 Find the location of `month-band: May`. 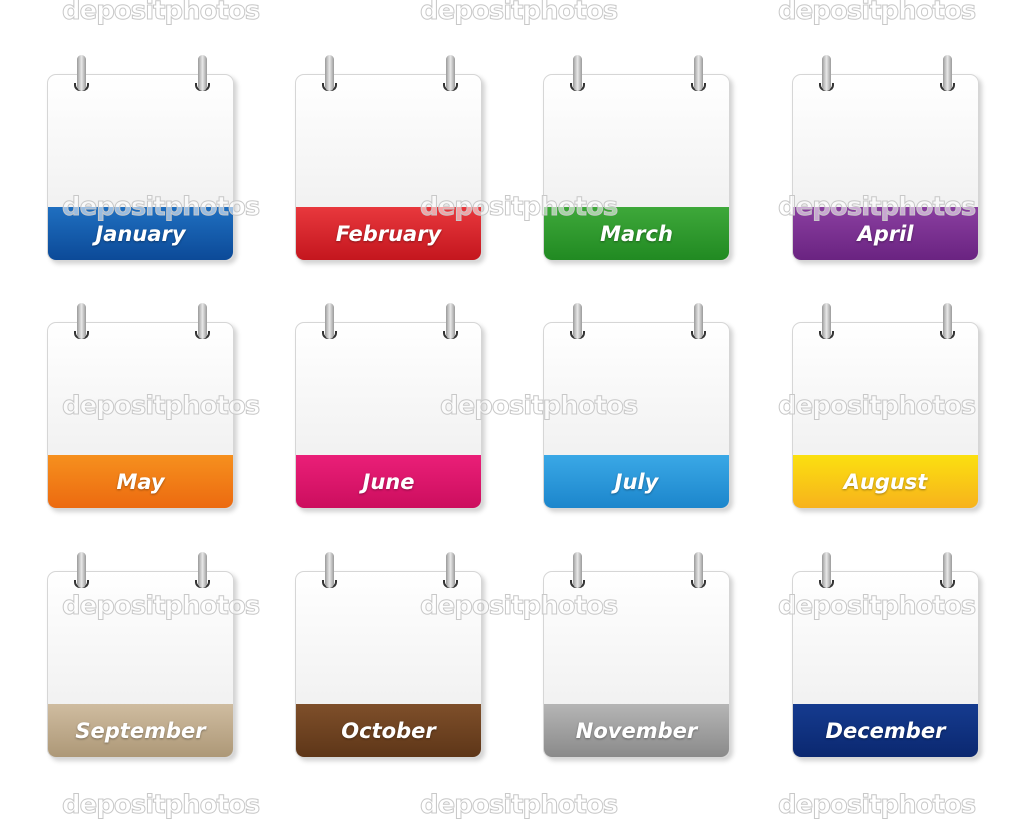

month-band: May is located at coordinates (140, 481).